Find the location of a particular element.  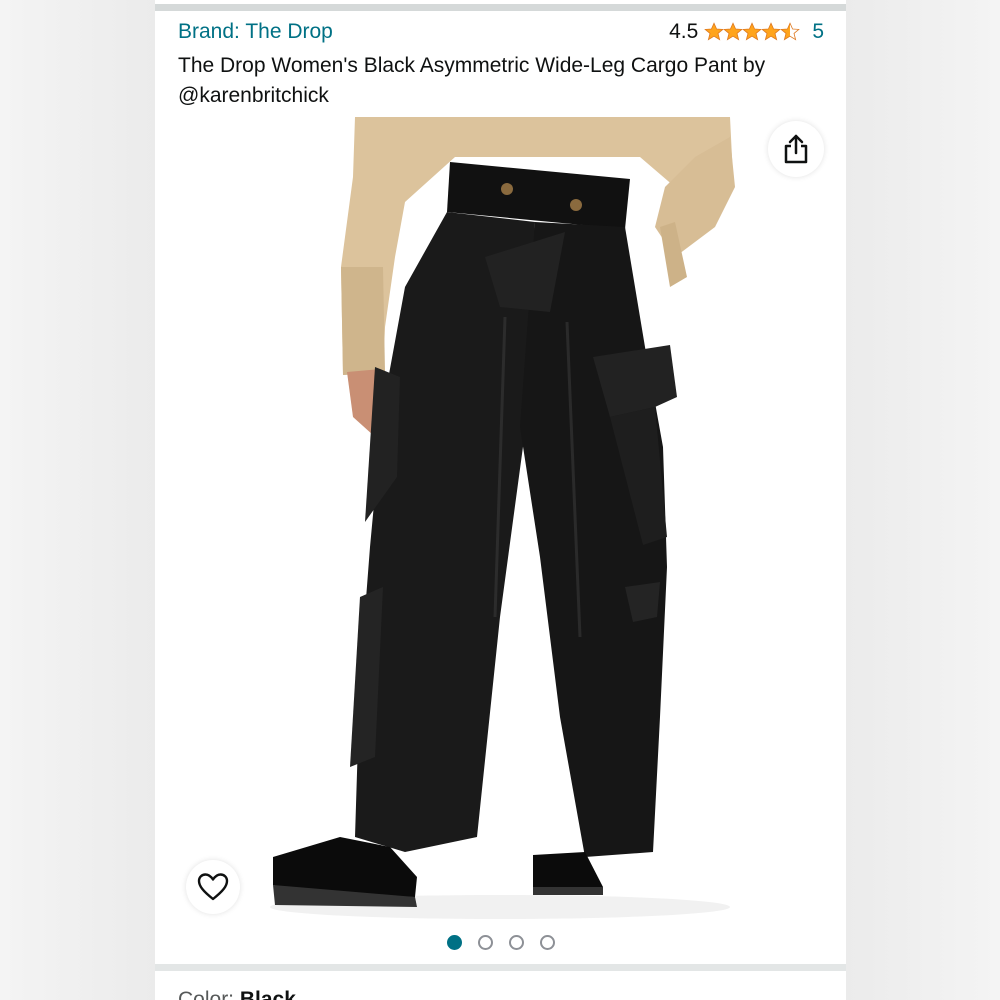

rating-count-link: 5 is located at coordinates (818, 32).